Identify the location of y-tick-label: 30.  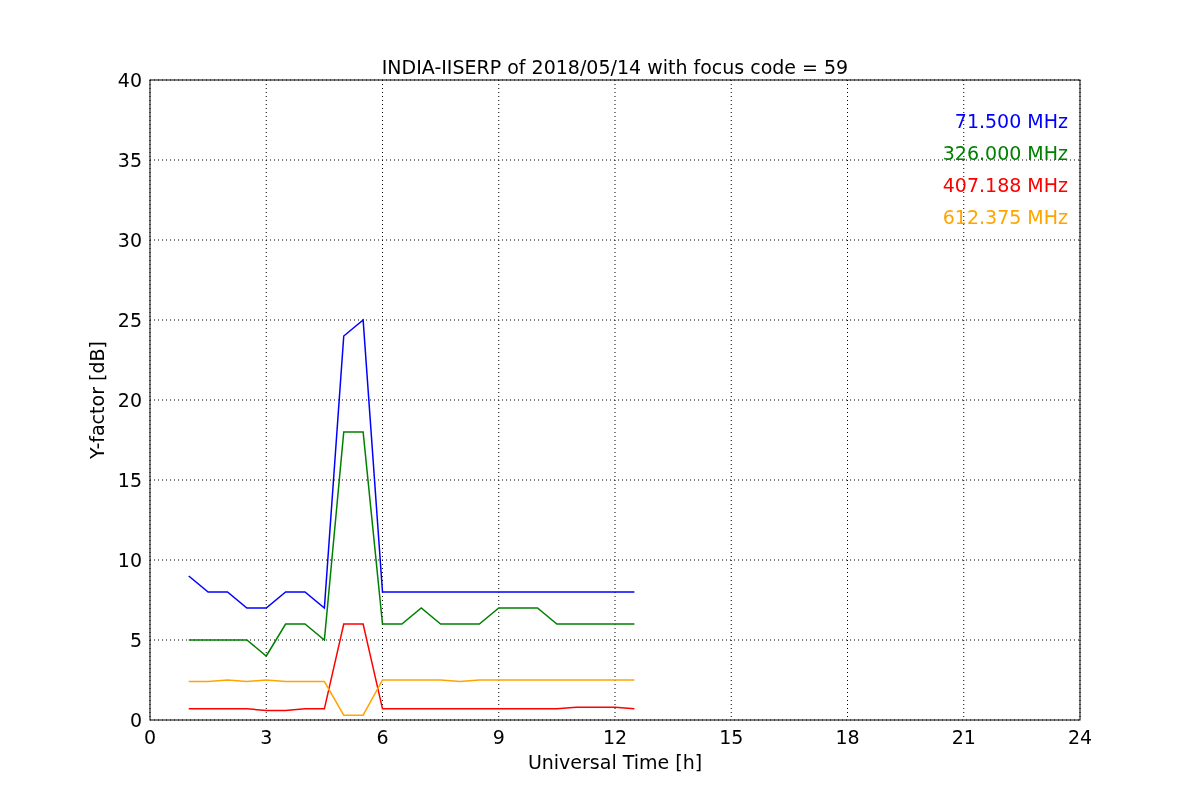
(129, 240).